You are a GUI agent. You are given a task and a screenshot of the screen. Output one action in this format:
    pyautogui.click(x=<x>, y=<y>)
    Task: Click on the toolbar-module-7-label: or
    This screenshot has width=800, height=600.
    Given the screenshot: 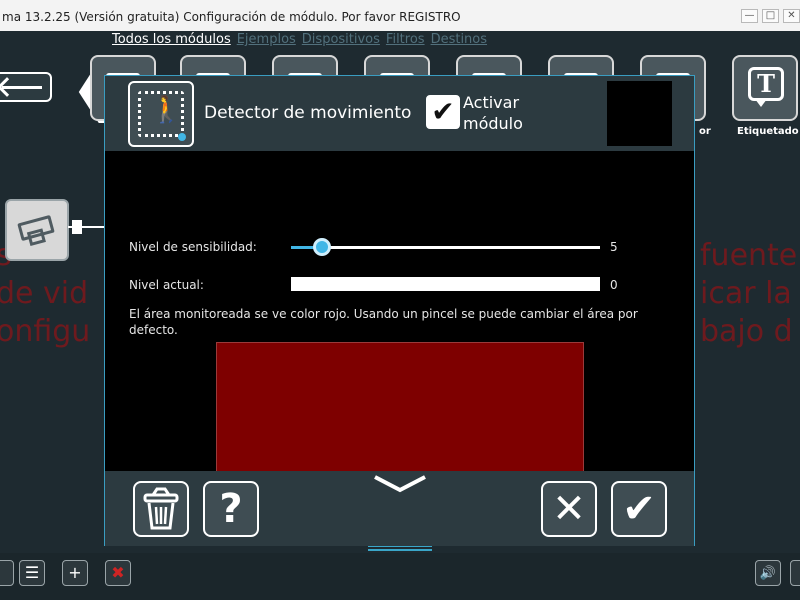 What is the action you would take?
    pyautogui.click(x=705, y=131)
    